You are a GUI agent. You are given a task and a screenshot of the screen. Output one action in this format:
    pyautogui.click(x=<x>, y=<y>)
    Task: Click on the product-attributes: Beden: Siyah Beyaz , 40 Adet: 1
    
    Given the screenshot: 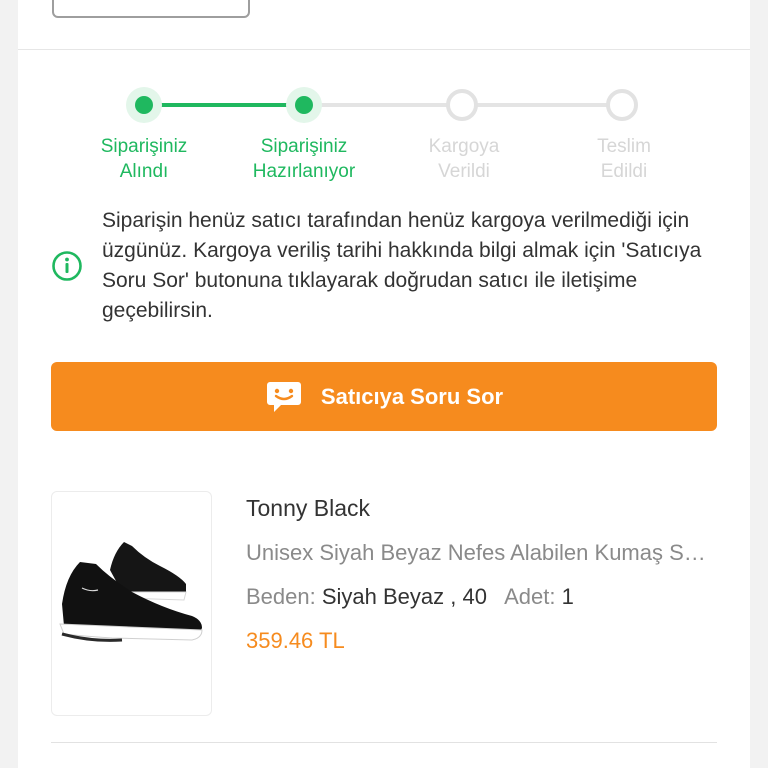 What is the action you would take?
    pyautogui.click(x=410, y=597)
    